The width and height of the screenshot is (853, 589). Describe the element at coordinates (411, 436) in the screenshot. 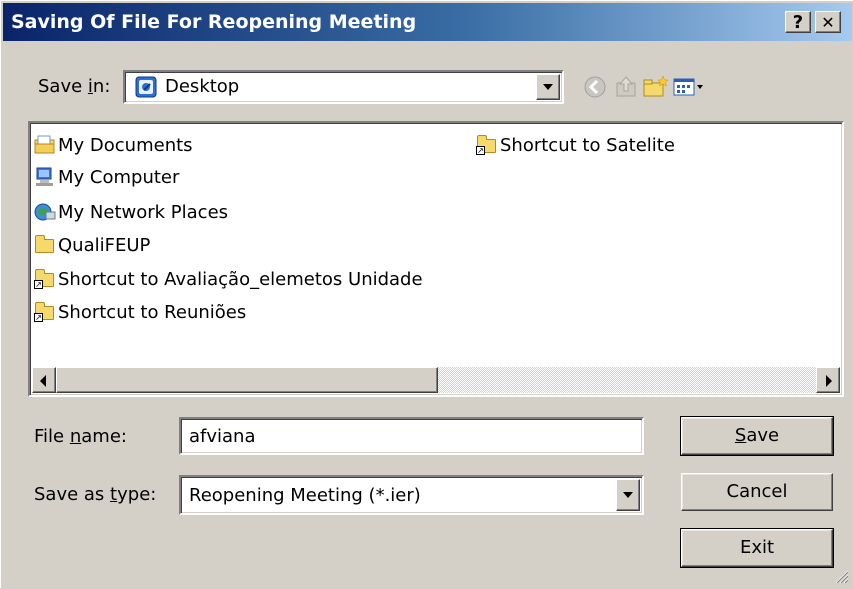

I see `file-name-input: afviana` at that location.